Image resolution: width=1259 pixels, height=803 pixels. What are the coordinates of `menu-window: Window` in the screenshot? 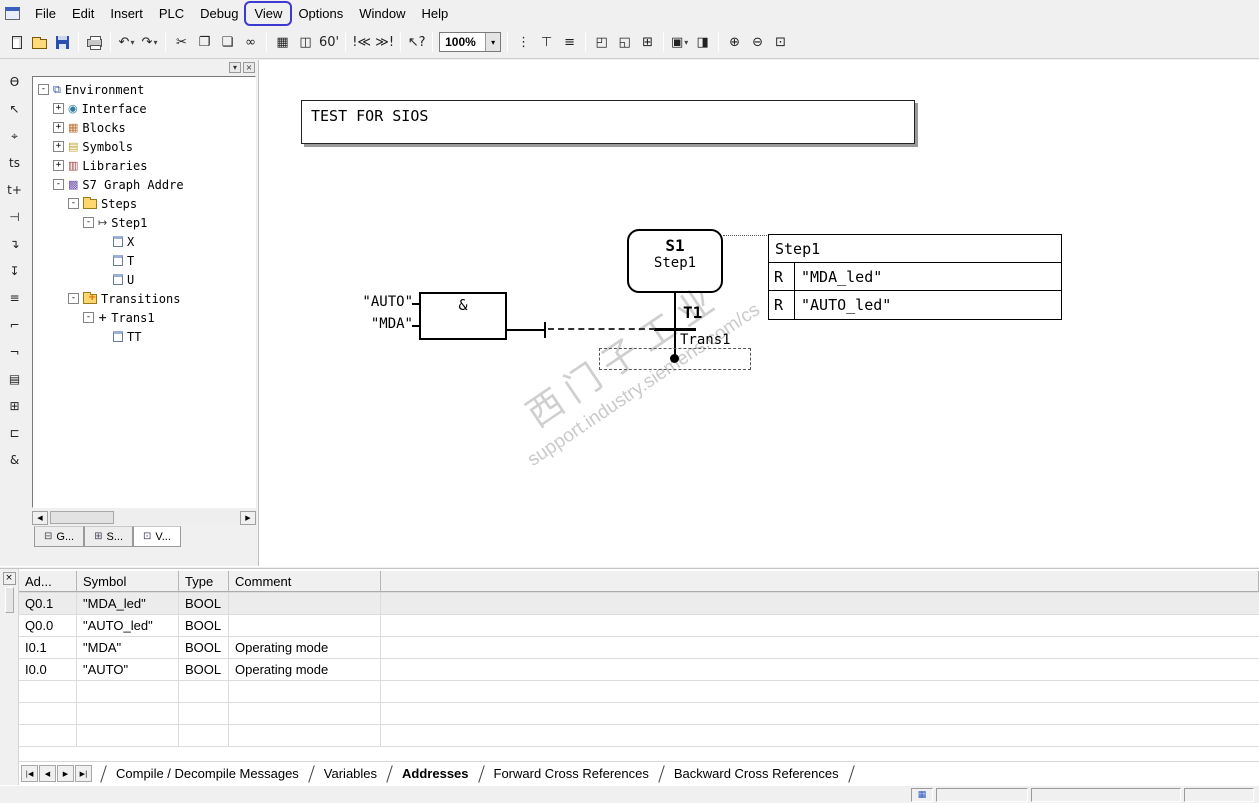 It's located at (382, 13).